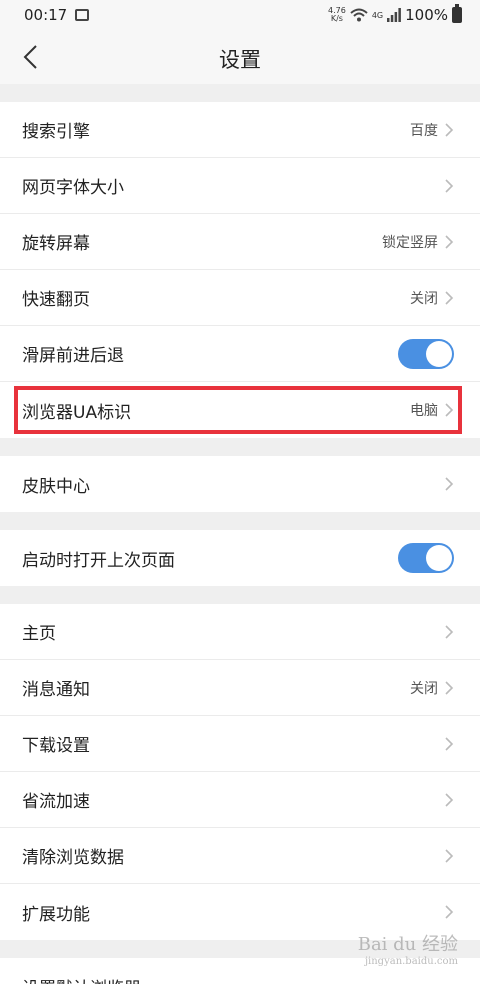  What do you see at coordinates (240, 354) in the screenshot?
I see `row-swipe-navigation: 滑屏前进后退` at bounding box center [240, 354].